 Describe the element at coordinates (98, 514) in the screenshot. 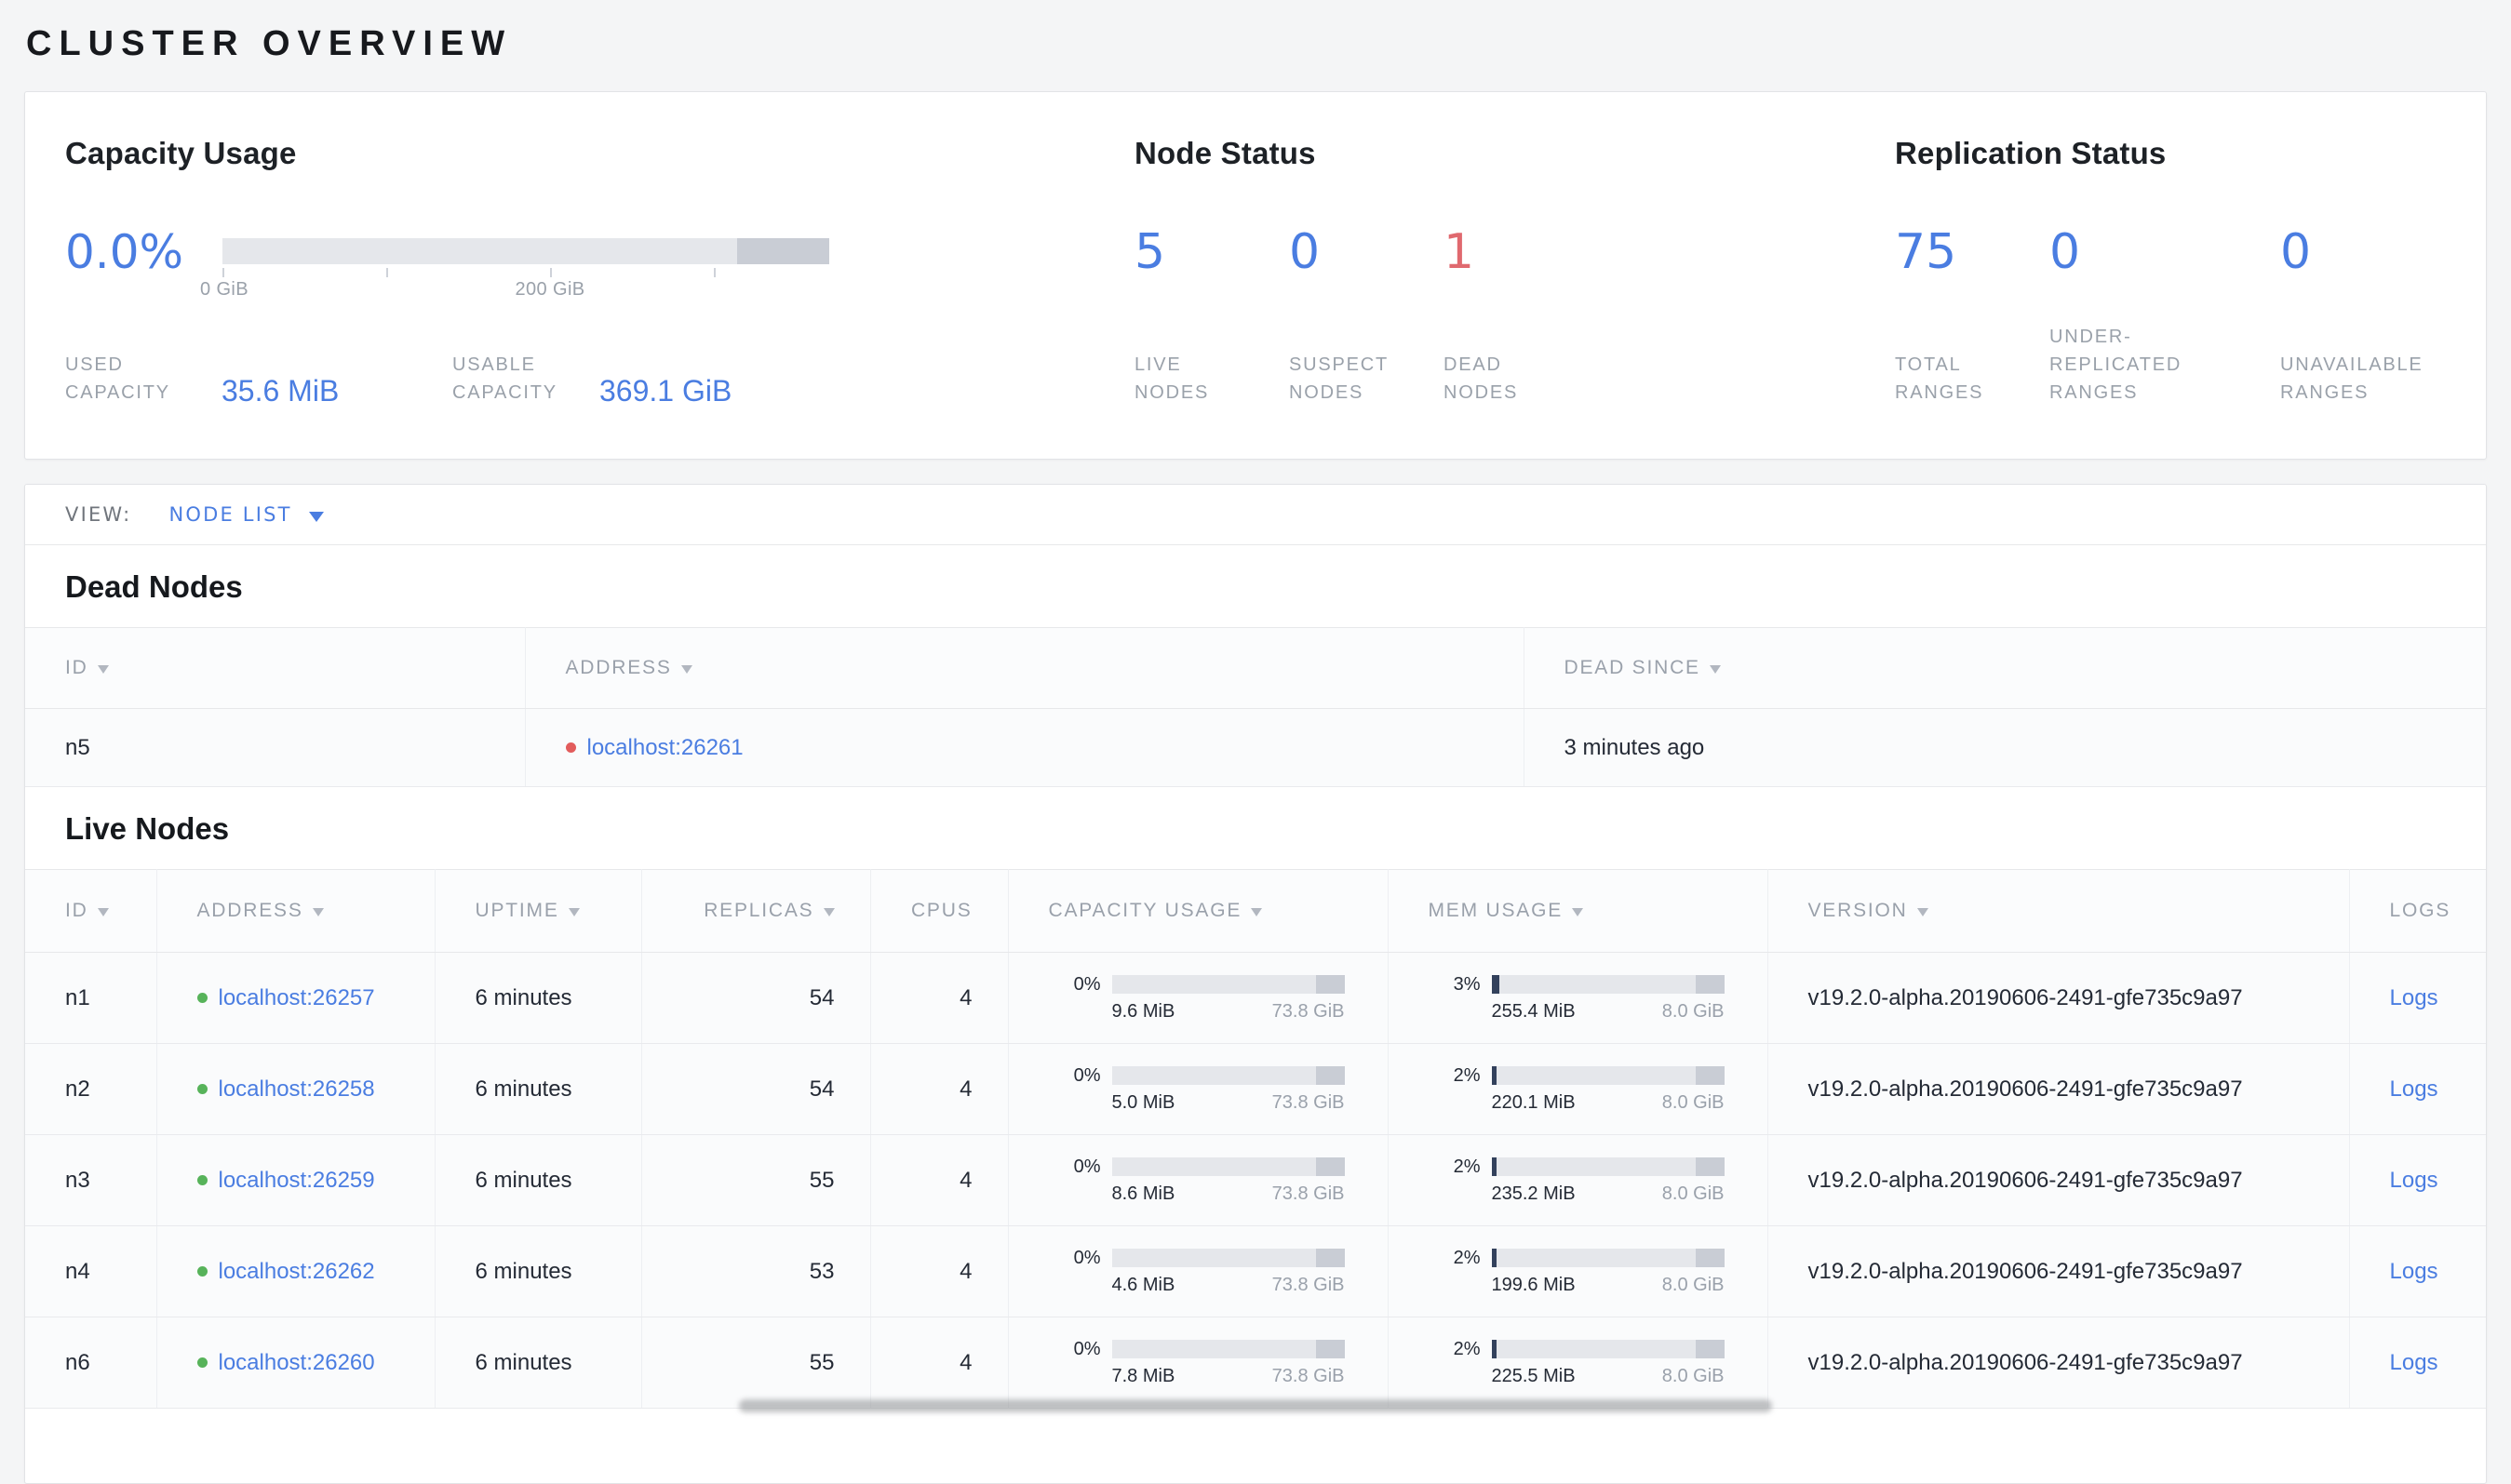

I see `view-label: VIEW:` at that location.